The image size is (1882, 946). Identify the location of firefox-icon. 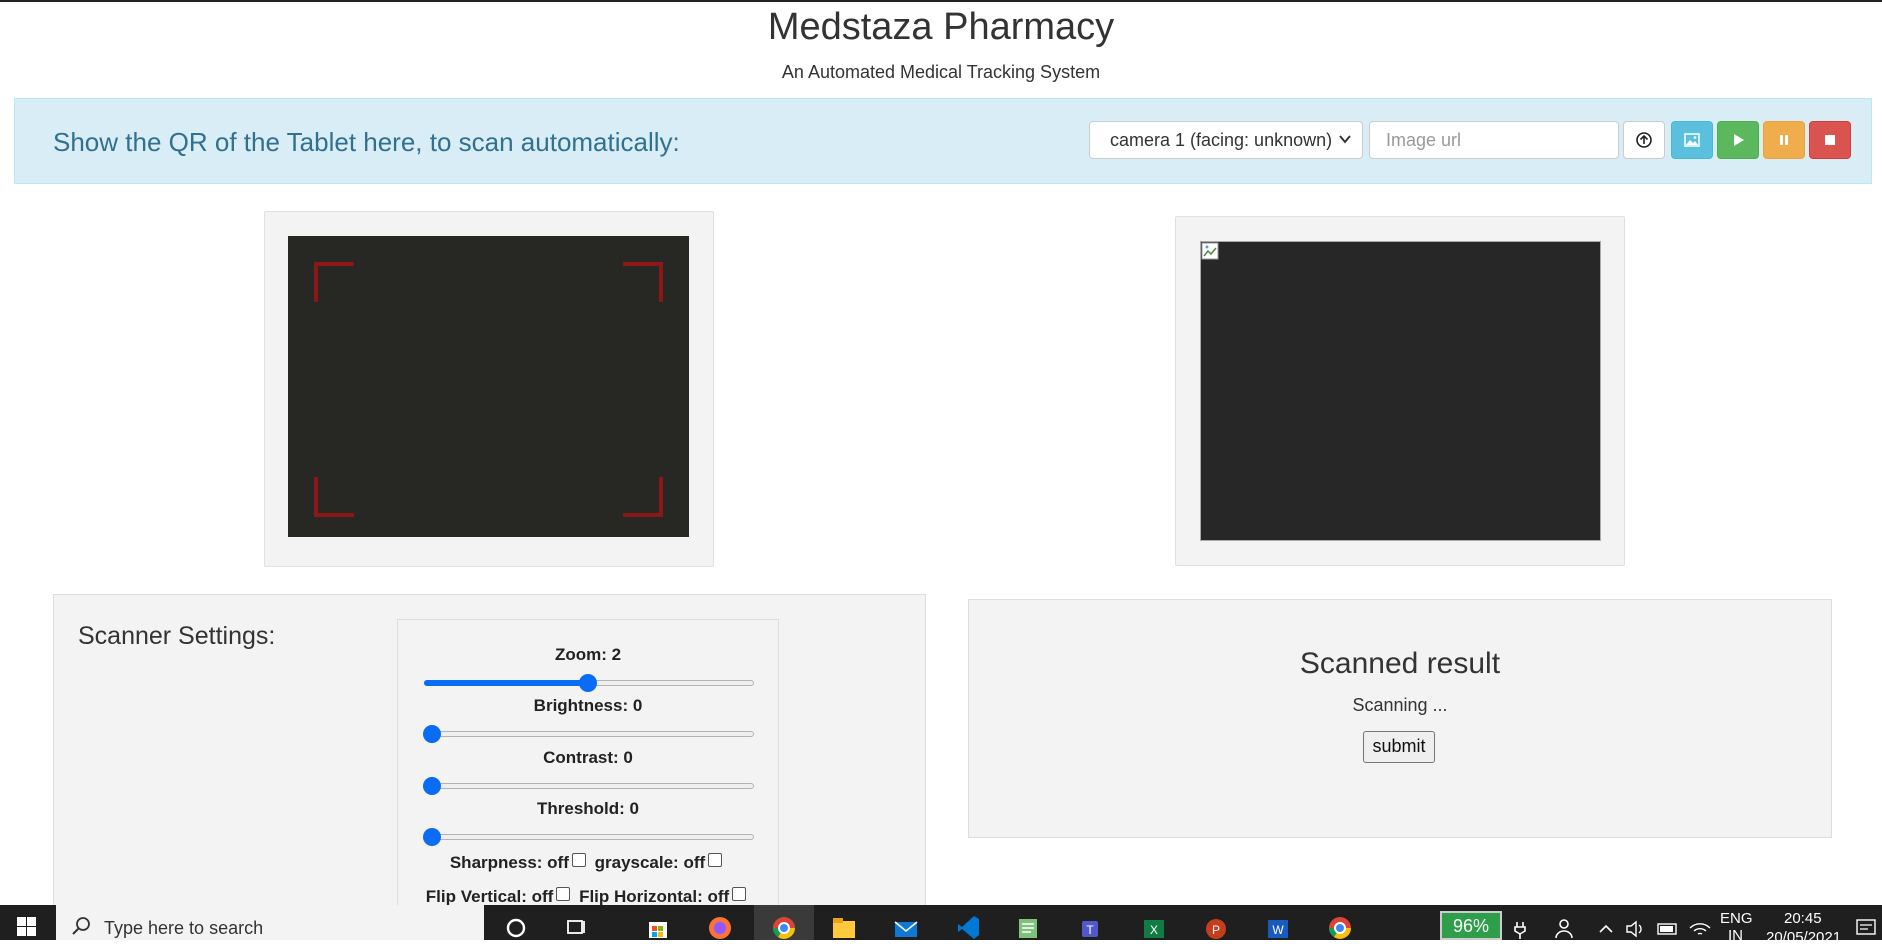
(720, 926).